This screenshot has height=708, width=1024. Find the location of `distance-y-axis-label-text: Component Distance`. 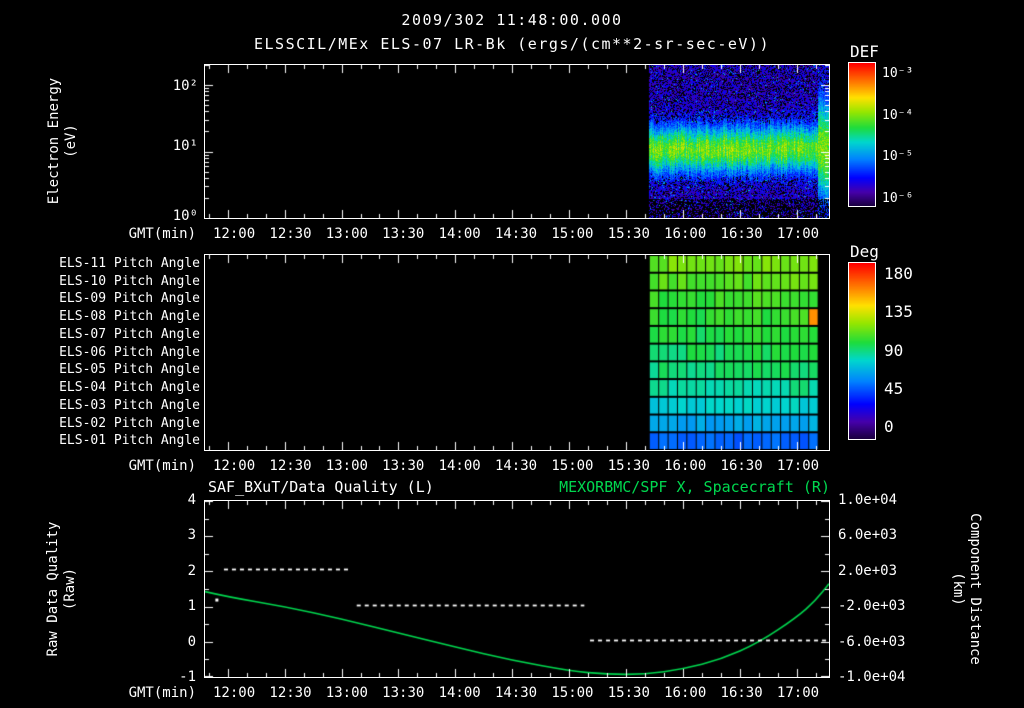

distance-y-axis-label-text: Component Distance is located at coordinates (975, 589).